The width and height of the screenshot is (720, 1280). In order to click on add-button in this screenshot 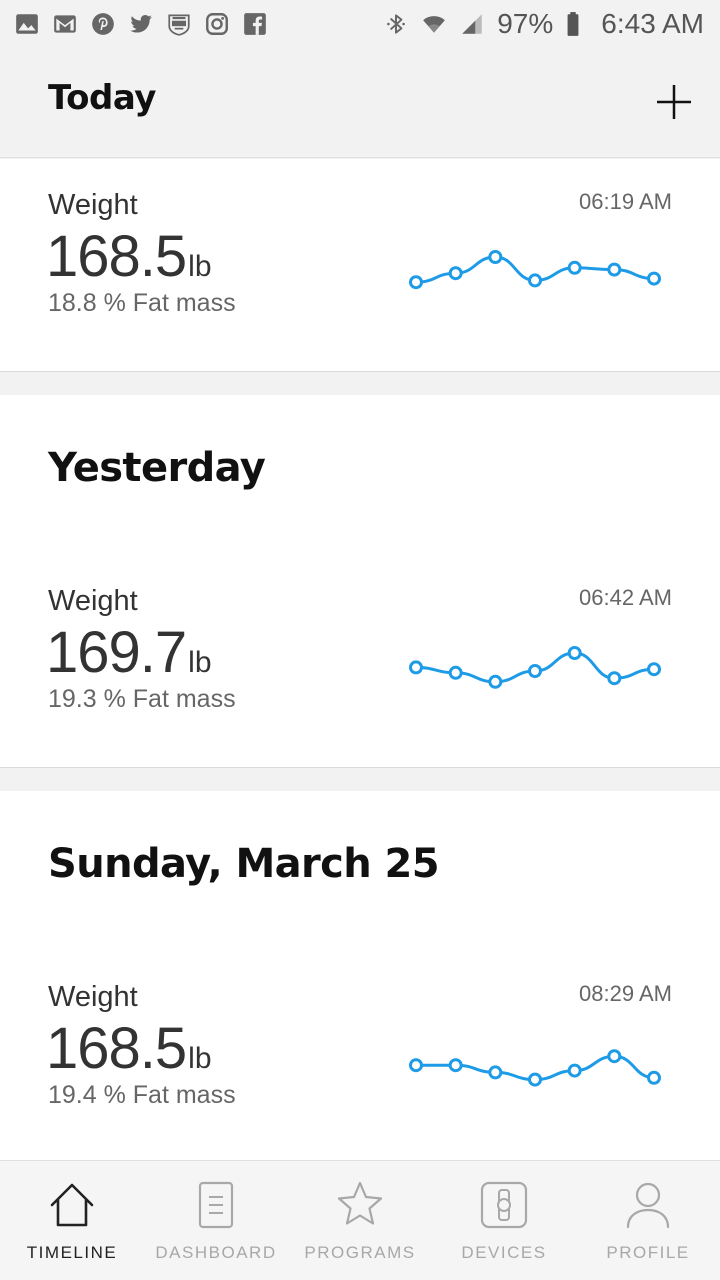, I will do `click(674, 102)`.